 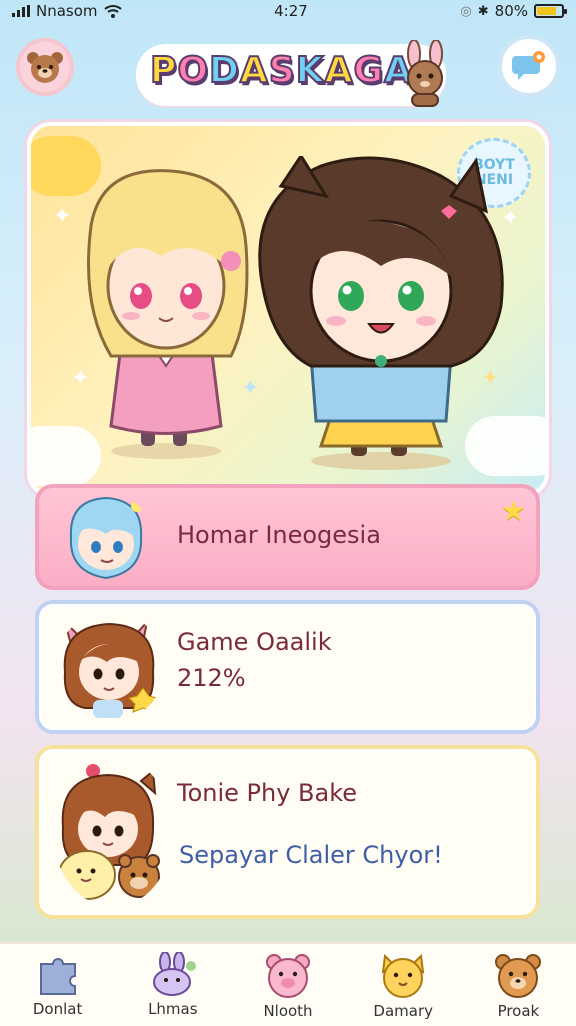 I want to click on pig-face-icon, so click(x=288, y=976).